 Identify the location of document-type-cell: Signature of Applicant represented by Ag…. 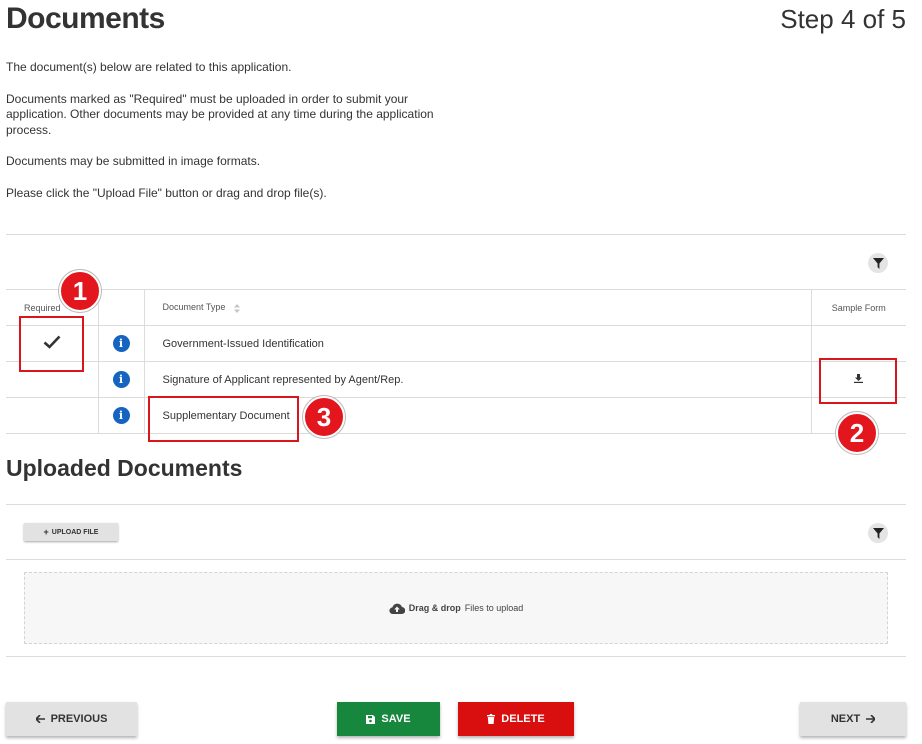
(477, 379).